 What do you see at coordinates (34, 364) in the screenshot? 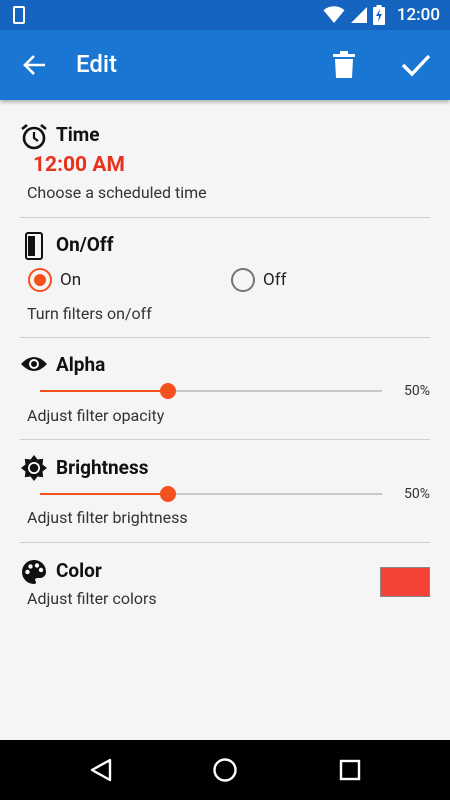
I see `eye-icon` at bounding box center [34, 364].